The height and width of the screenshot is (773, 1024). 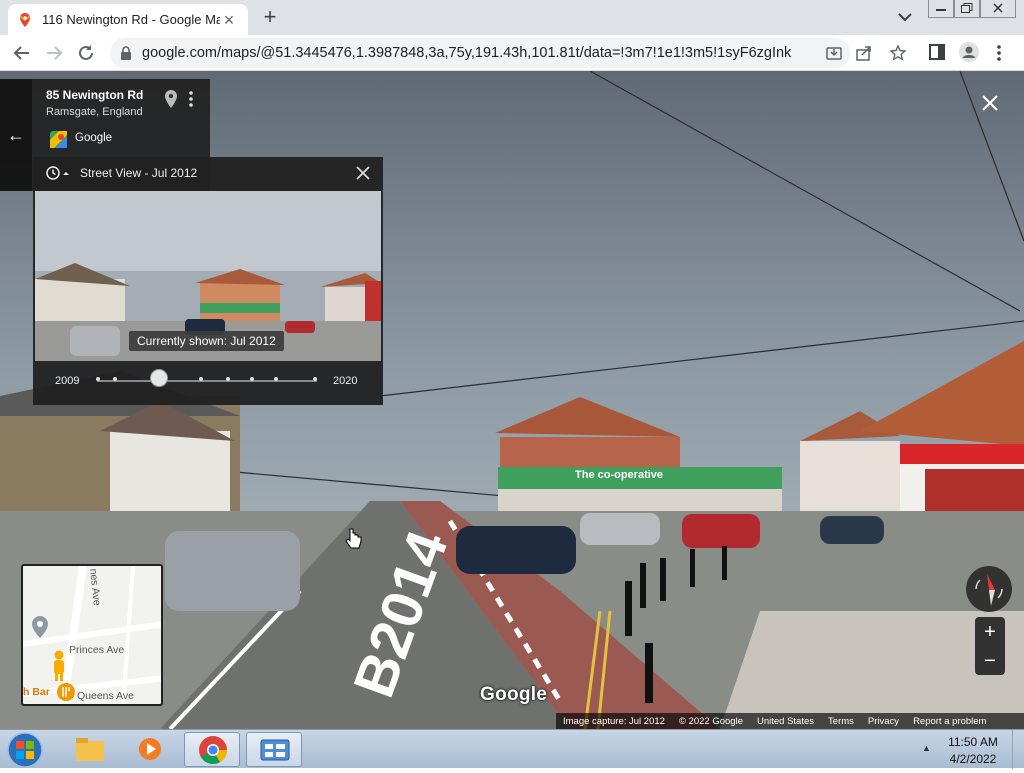 What do you see at coordinates (973, 742) in the screenshot?
I see `taskbar-clock-time: 11:50 AM` at bounding box center [973, 742].